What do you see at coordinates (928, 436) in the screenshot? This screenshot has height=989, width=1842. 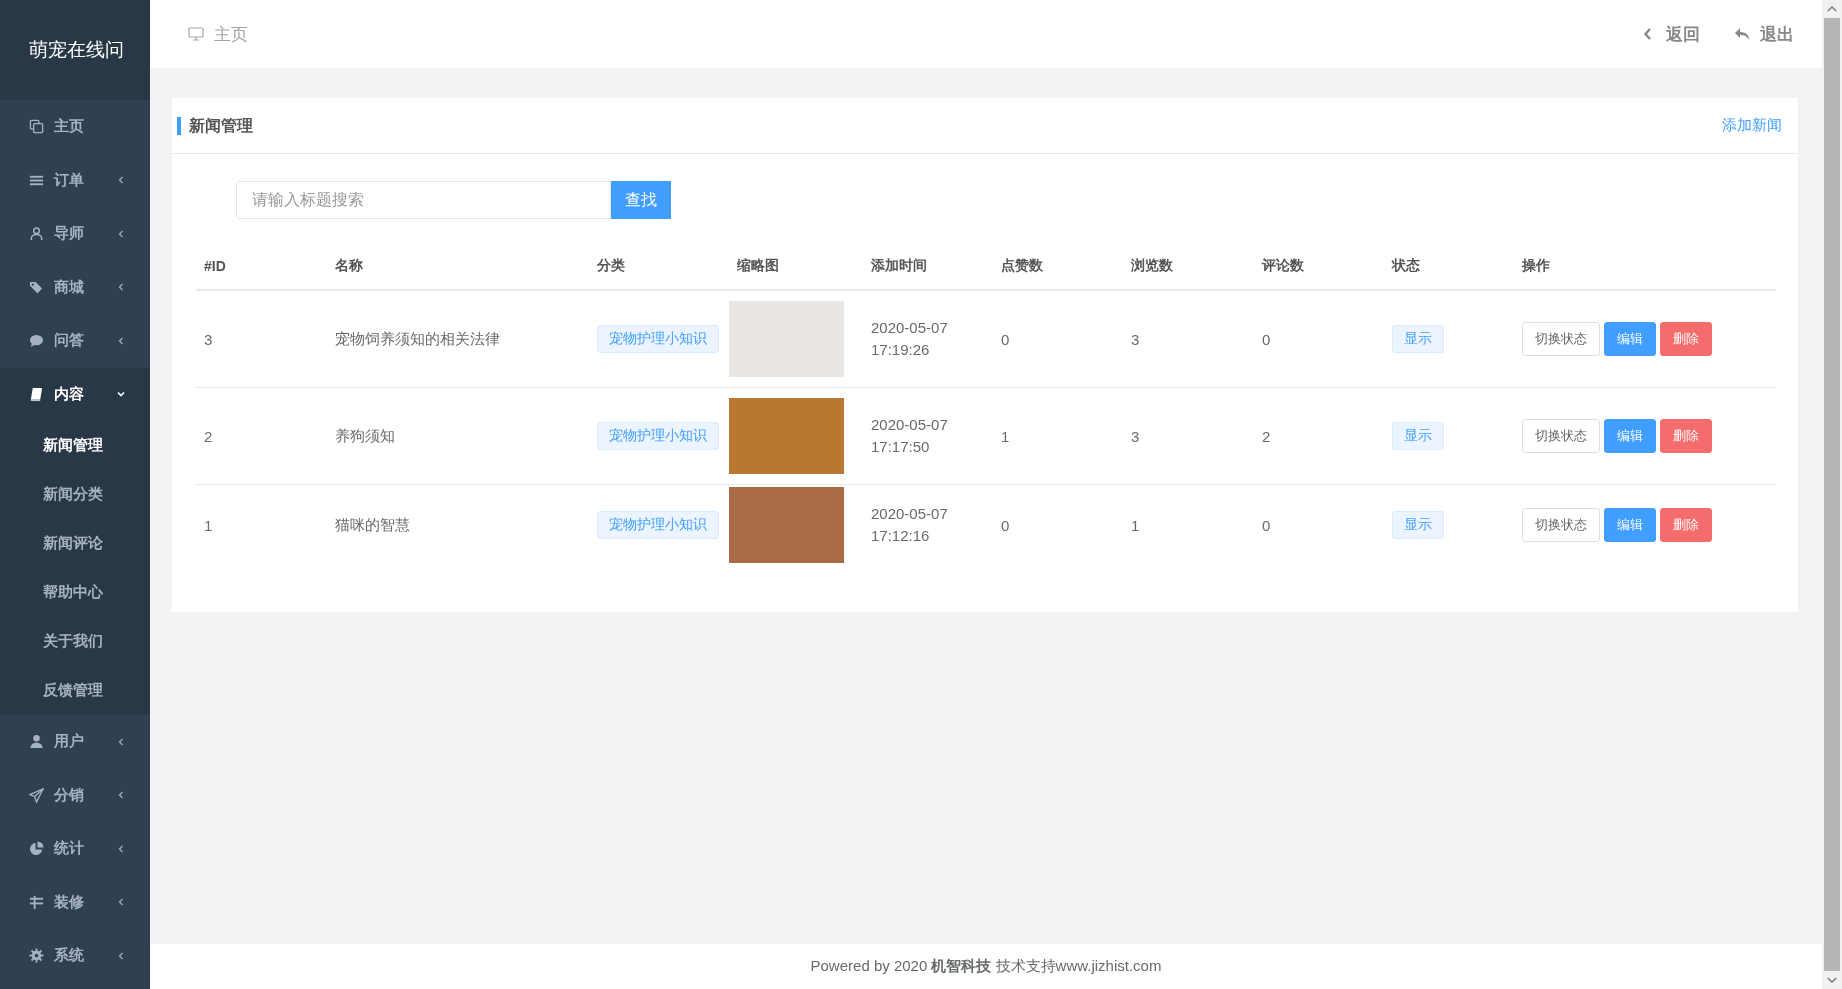 I see `table-cell: 2020-05-07 17:17:50` at bounding box center [928, 436].